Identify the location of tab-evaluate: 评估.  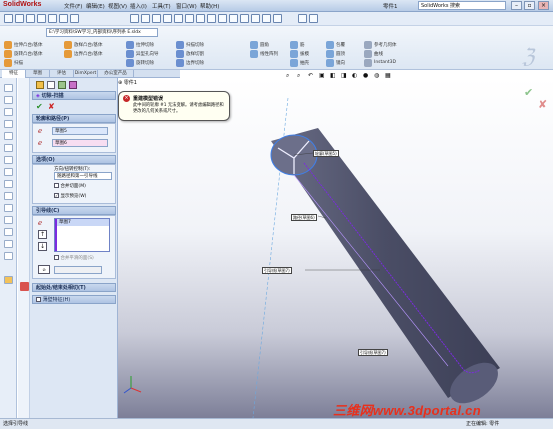
(62, 74).